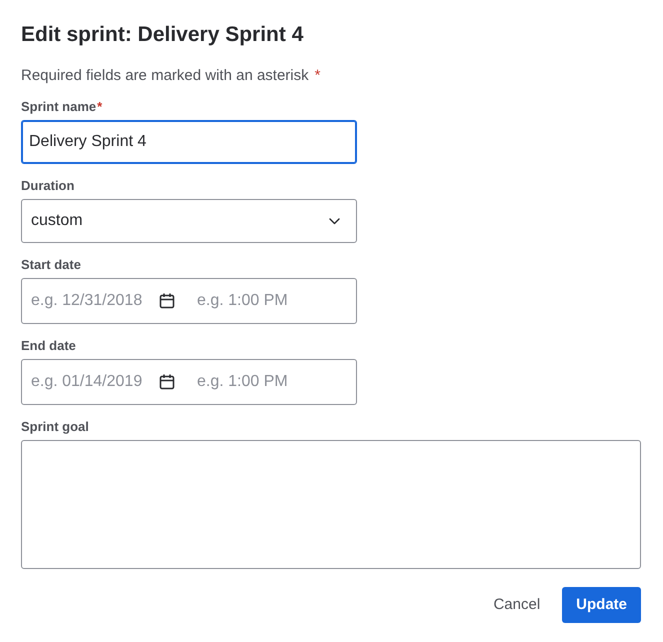 The width and height of the screenshot is (663, 642). I want to click on text-input: Delivery Sprint 4, so click(189, 142).